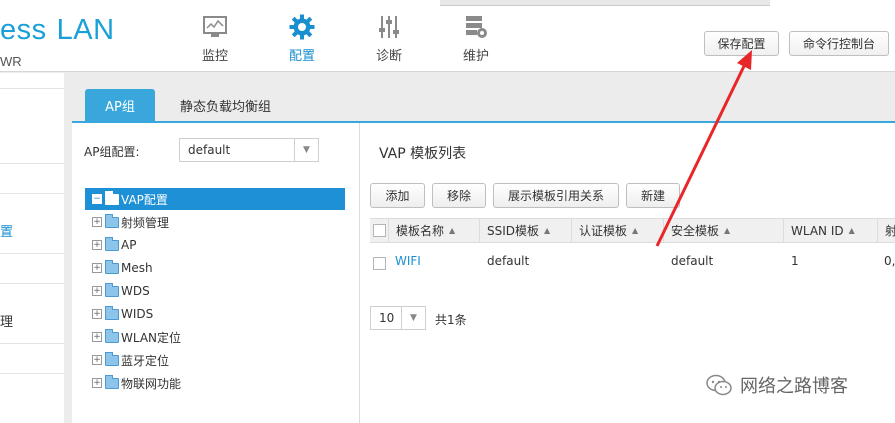  What do you see at coordinates (215, 268) in the screenshot?
I see `tree-item-mesh: + Mesh` at bounding box center [215, 268].